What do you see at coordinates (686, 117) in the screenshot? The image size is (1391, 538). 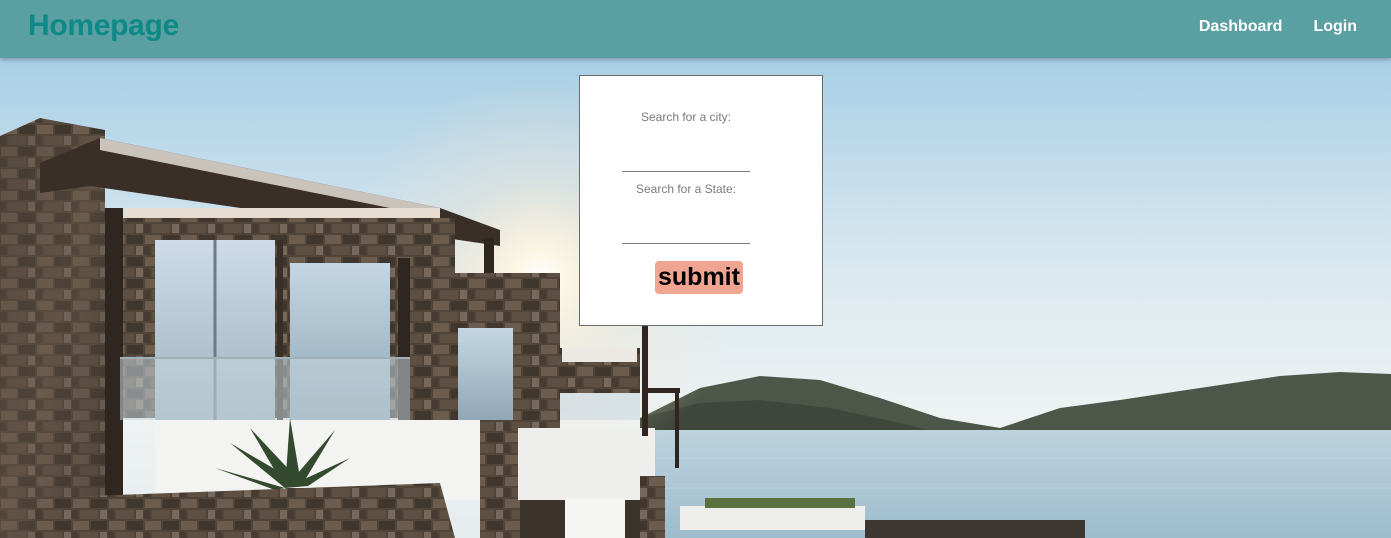 I see `city-label: Search for a city:` at bounding box center [686, 117].